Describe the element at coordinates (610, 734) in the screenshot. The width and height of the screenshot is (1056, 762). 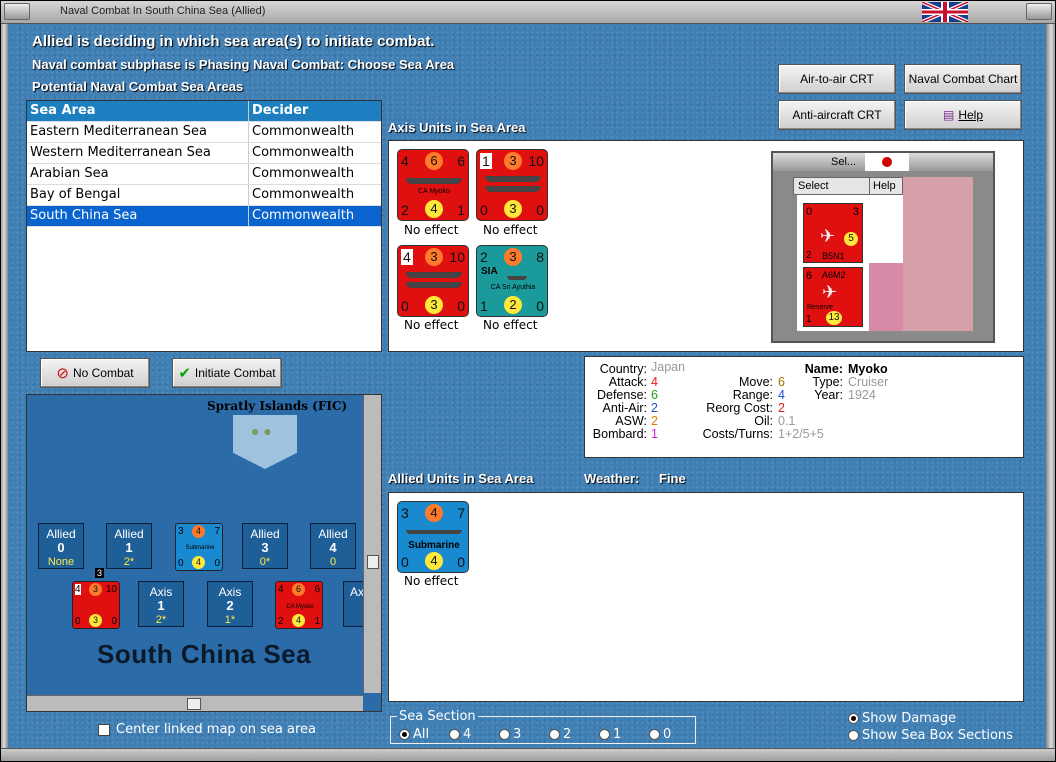
I see `section-option-1: 1` at that location.